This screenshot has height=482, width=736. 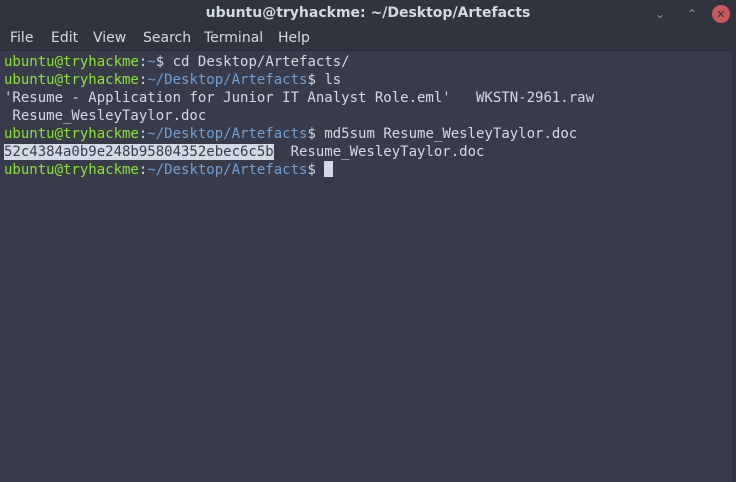 I want to click on minimize-icon: ⌄, so click(x=660, y=14).